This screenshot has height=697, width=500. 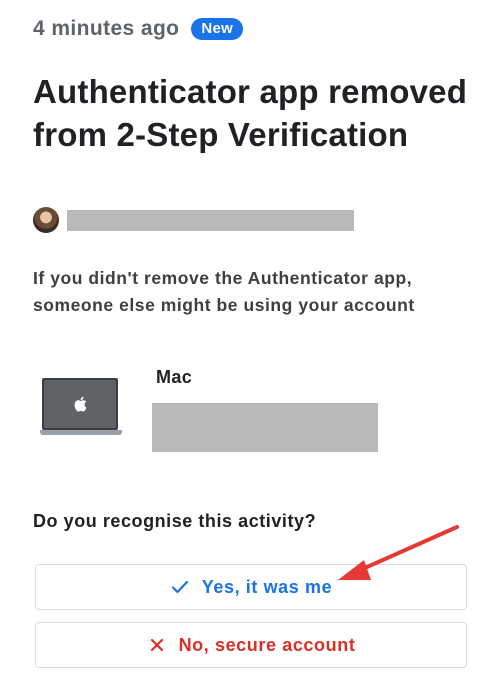 I want to click on no-button-label: No, secure account, so click(x=267, y=644).